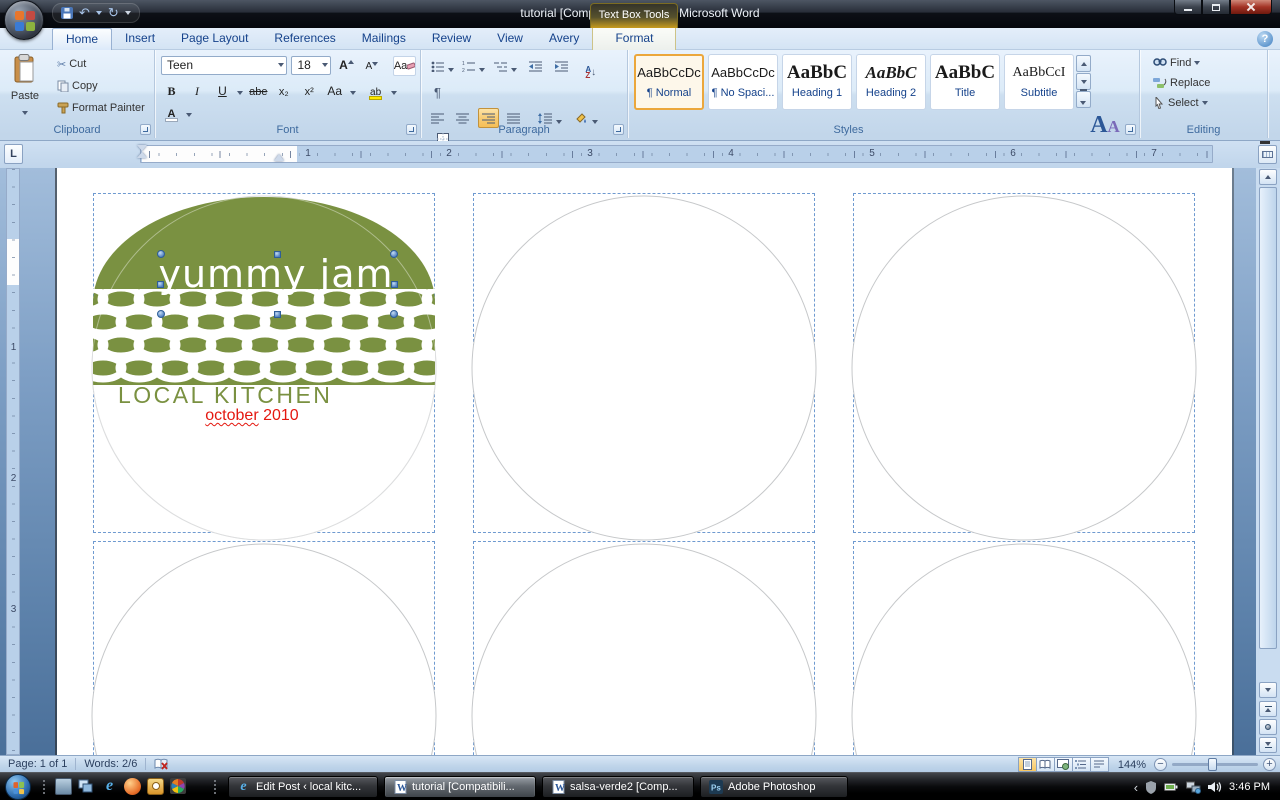 This screenshot has width=1280, height=800. What do you see at coordinates (965, 82) in the screenshot?
I see `style-title: AaBbC Title` at bounding box center [965, 82].